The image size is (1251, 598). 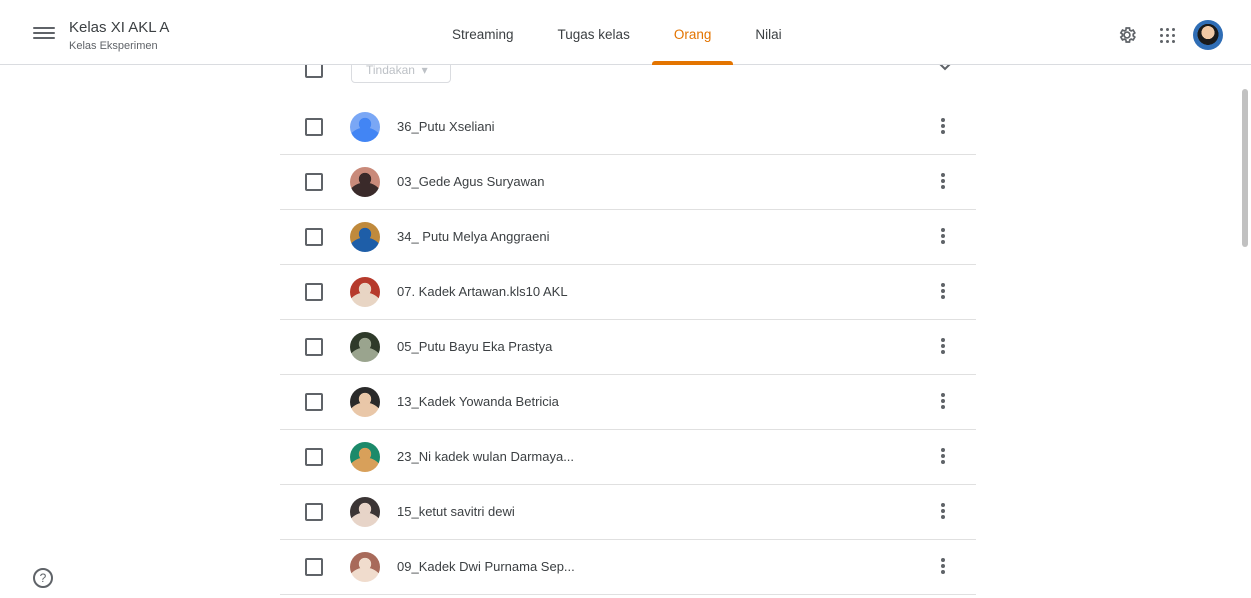 I want to click on tab-classwork: Tugas kelas, so click(x=594, y=32).